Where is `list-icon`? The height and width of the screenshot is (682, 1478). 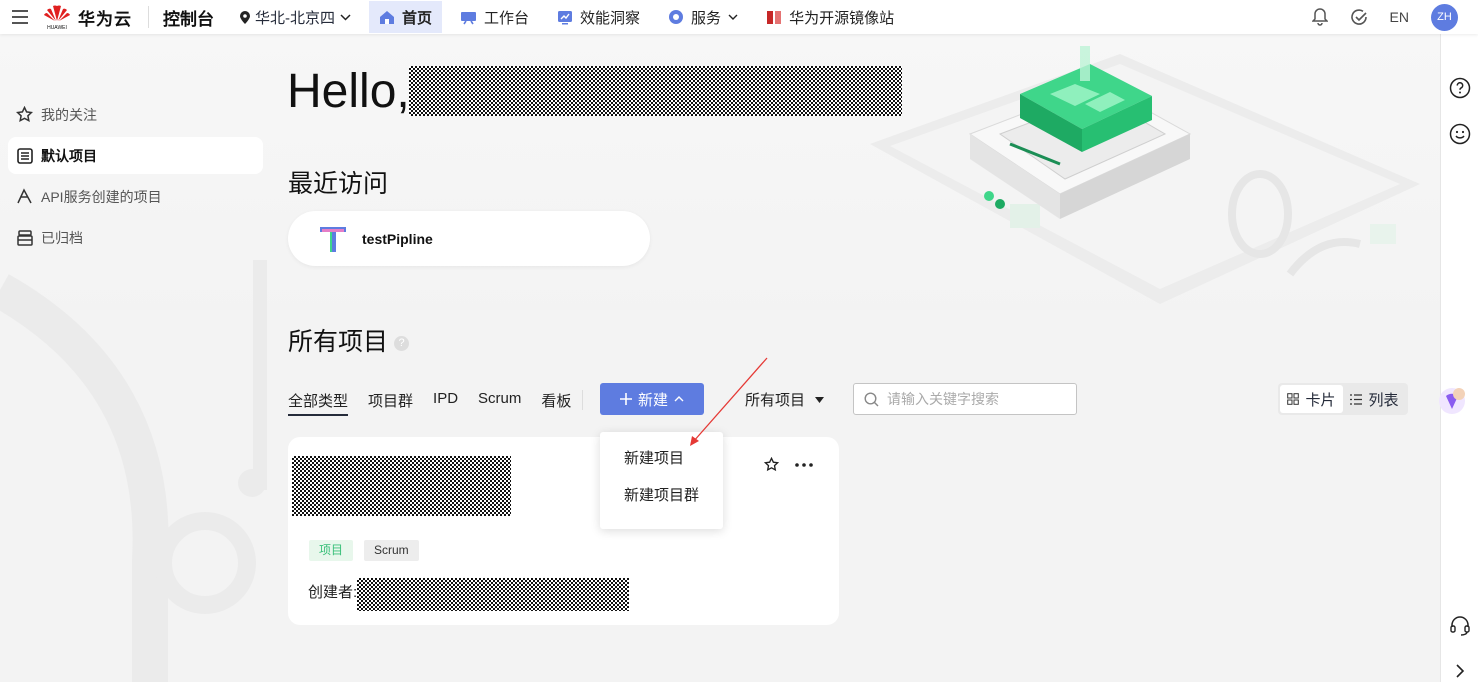
list-icon is located at coordinates (24, 155).